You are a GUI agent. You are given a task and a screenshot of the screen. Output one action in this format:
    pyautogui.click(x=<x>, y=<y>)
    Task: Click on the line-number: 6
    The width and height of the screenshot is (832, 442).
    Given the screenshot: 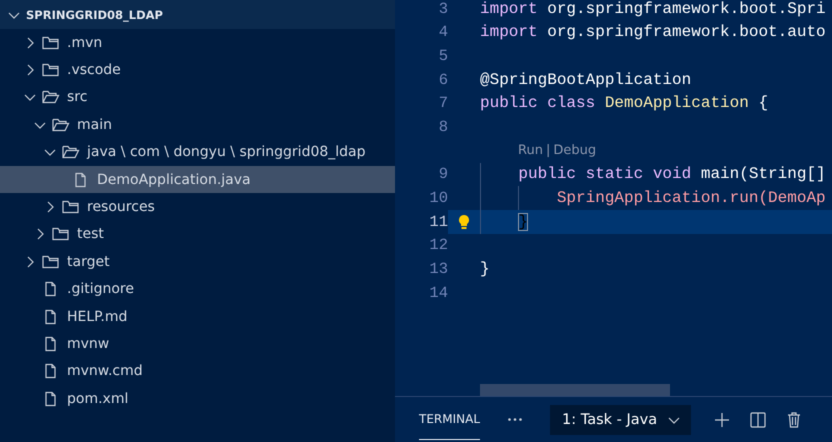 What is the action you would take?
    pyautogui.click(x=443, y=79)
    